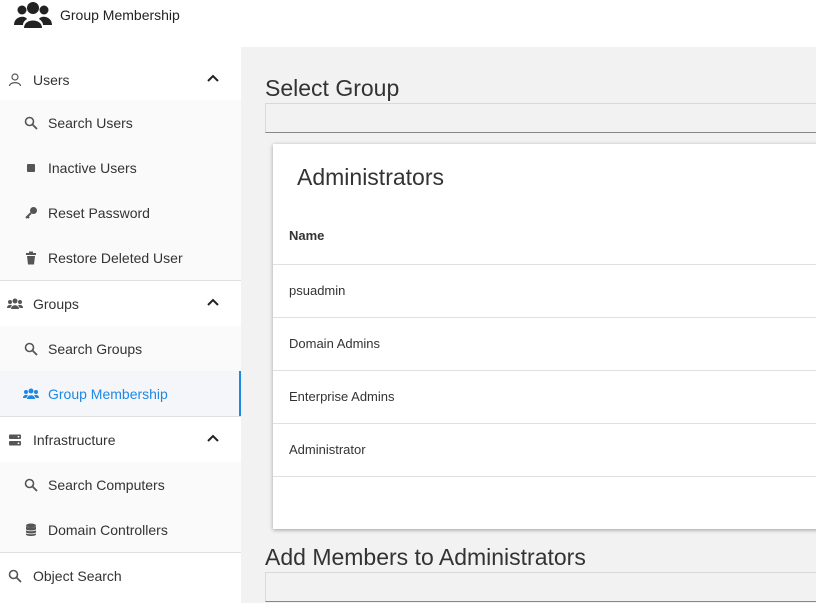 The width and height of the screenshot is (816, 603). Describe the element at coordinates (115, 257) in the screenshot. I see `sidebar-item-label: Restore Deleted User` at that location.